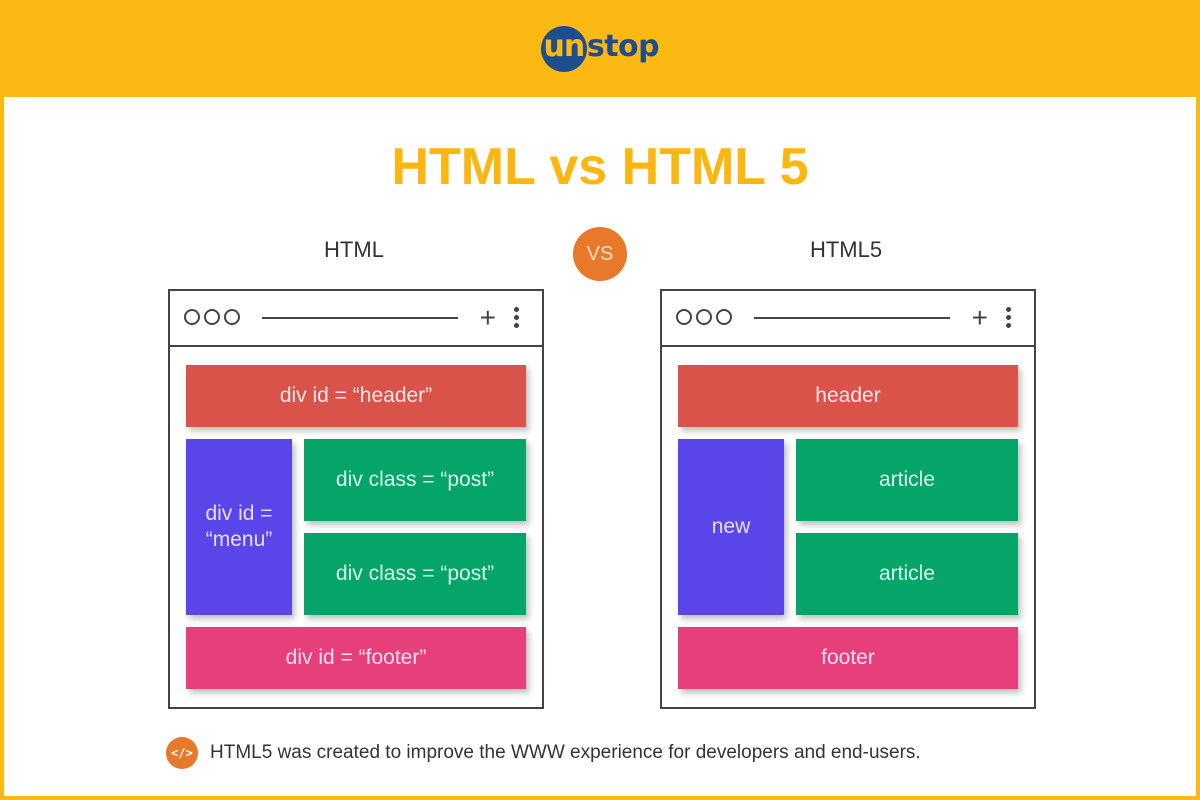  Describe the element at coordinates (239, 513) in the screenshot. I see `menu-line-1: div id =` at that location.